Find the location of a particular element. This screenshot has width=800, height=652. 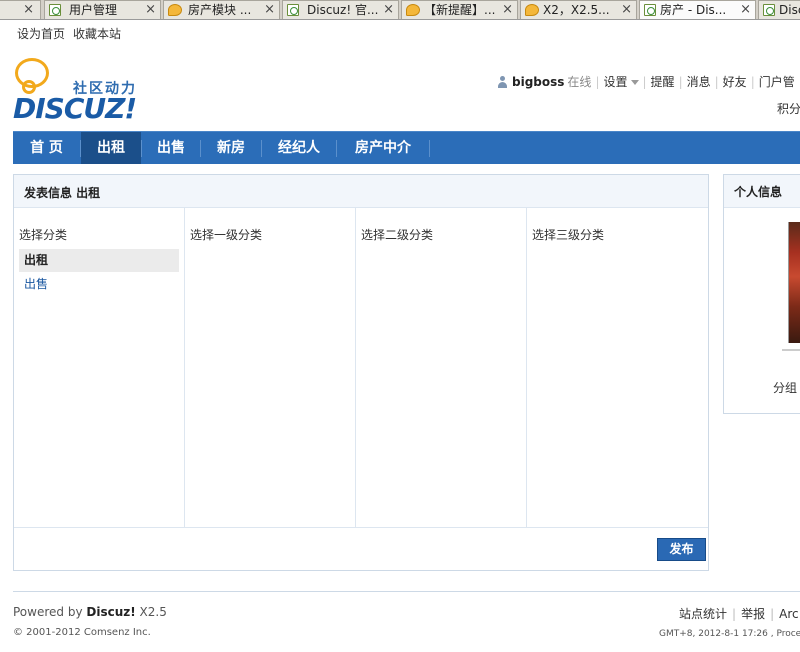

footer-divider is located at coordinates (406, 591).